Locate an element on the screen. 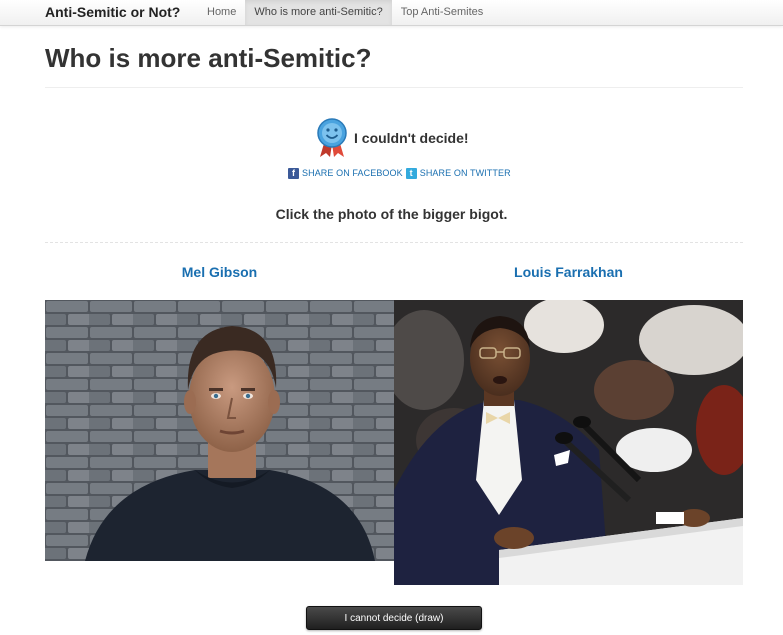  share-facebook-link: f SHARE ON FACEBOOK is located at coordinates (345, 173).